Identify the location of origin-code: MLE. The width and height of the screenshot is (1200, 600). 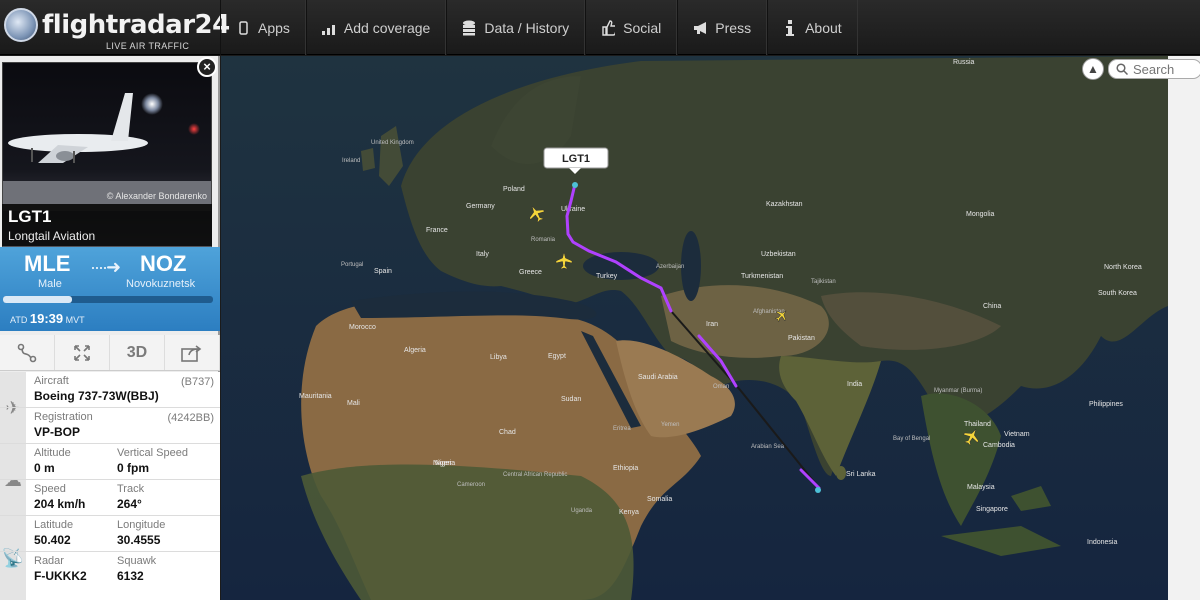
(47, 264).